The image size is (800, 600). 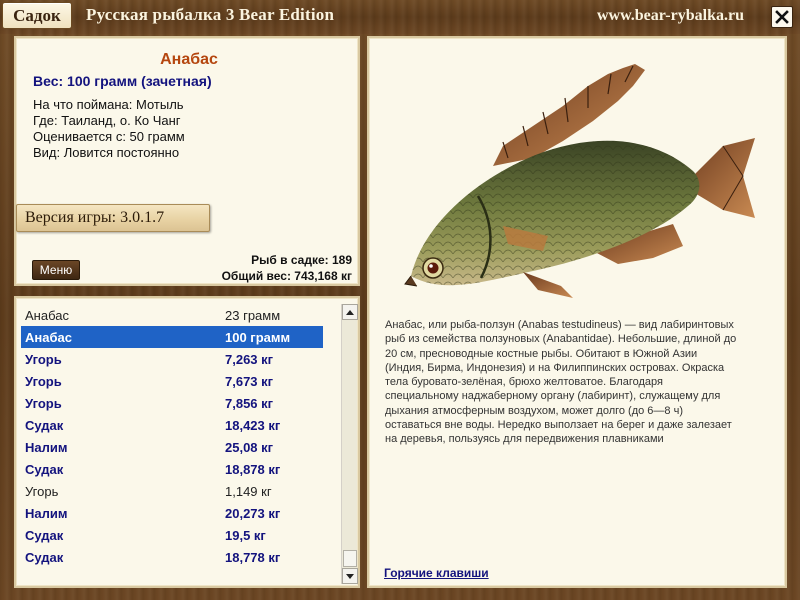 I want to click on catch-weight: 7,856 кг, so click(x=249, y=403).